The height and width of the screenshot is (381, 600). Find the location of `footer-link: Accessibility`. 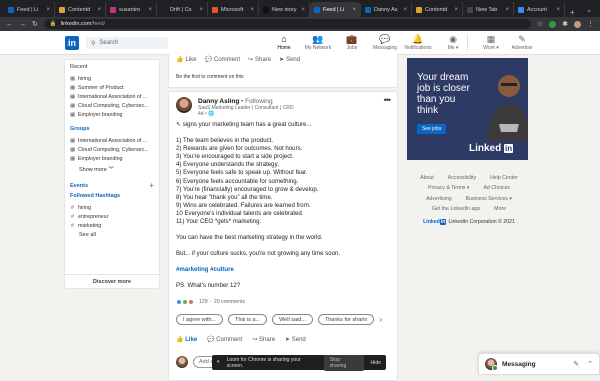

footer-link: Accessibility is located at coordinates (462, 178).